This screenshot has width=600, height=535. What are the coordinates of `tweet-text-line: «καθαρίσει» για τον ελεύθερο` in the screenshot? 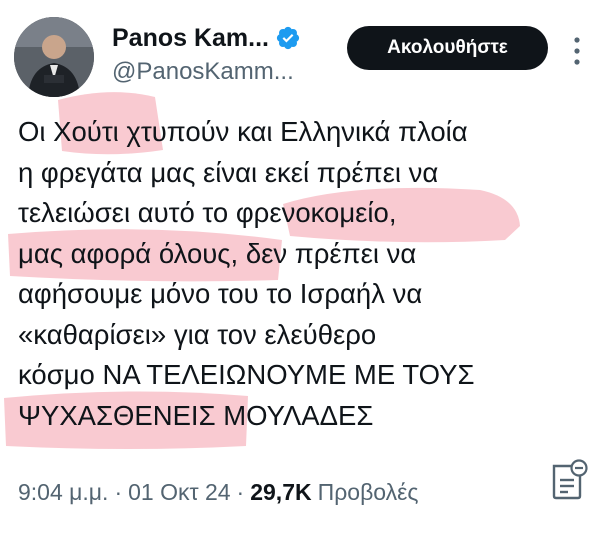 It's located at (197, 334).